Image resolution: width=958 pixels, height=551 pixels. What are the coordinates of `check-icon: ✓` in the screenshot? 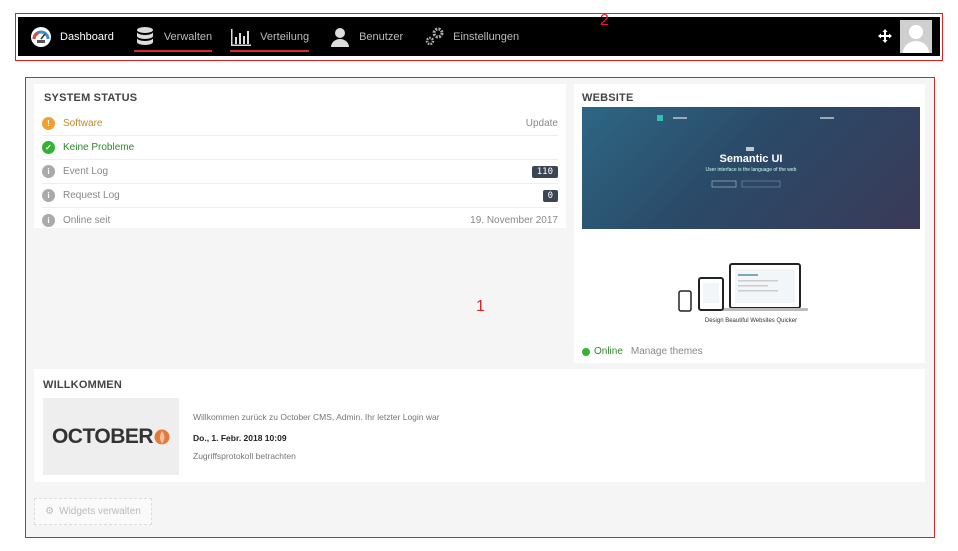 It's located at (48, 147).